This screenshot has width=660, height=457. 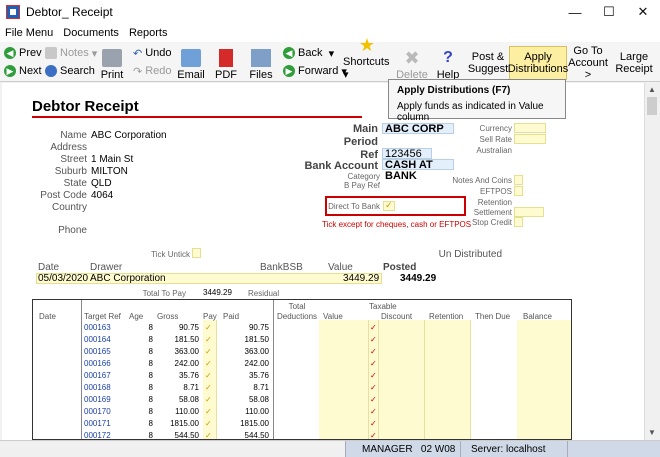 What do you see at coordinates (254, 423) in the screenshot?
I see `cell-paid: 1815.00` at bounding box center [254, 423].